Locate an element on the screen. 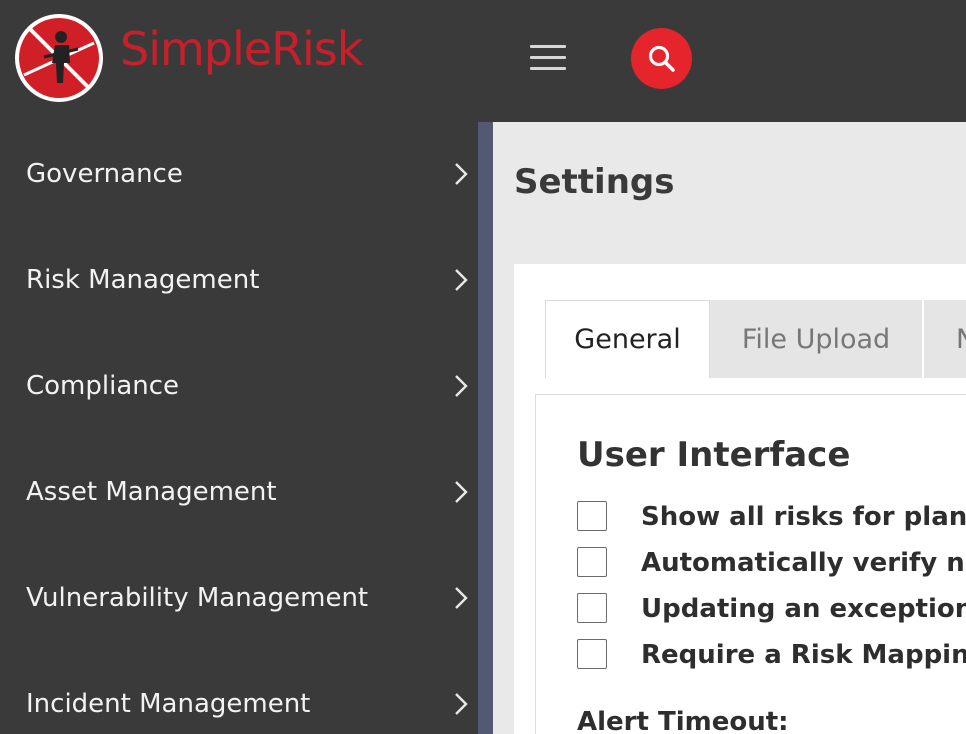  option-row: Show all risks for planne is located at coordinates (771, 518).